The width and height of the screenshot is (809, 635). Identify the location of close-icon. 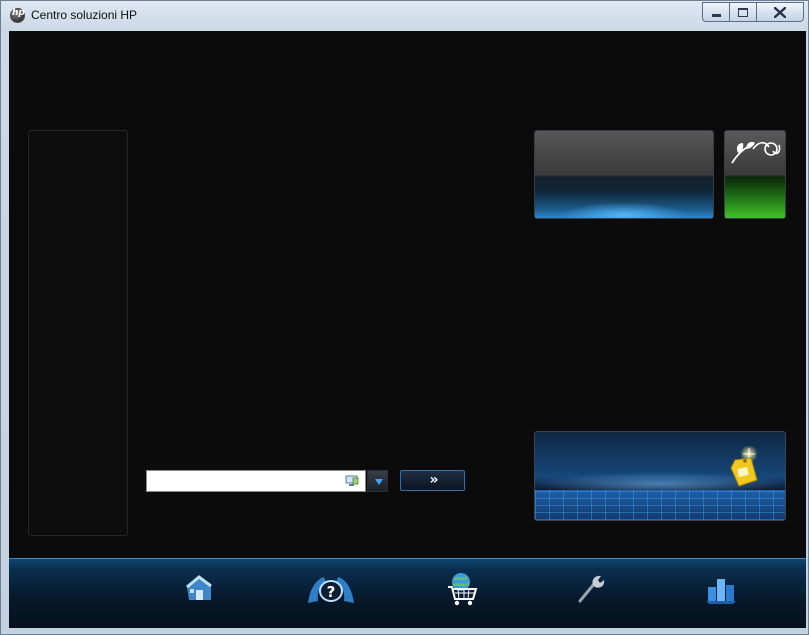
(780, 12).